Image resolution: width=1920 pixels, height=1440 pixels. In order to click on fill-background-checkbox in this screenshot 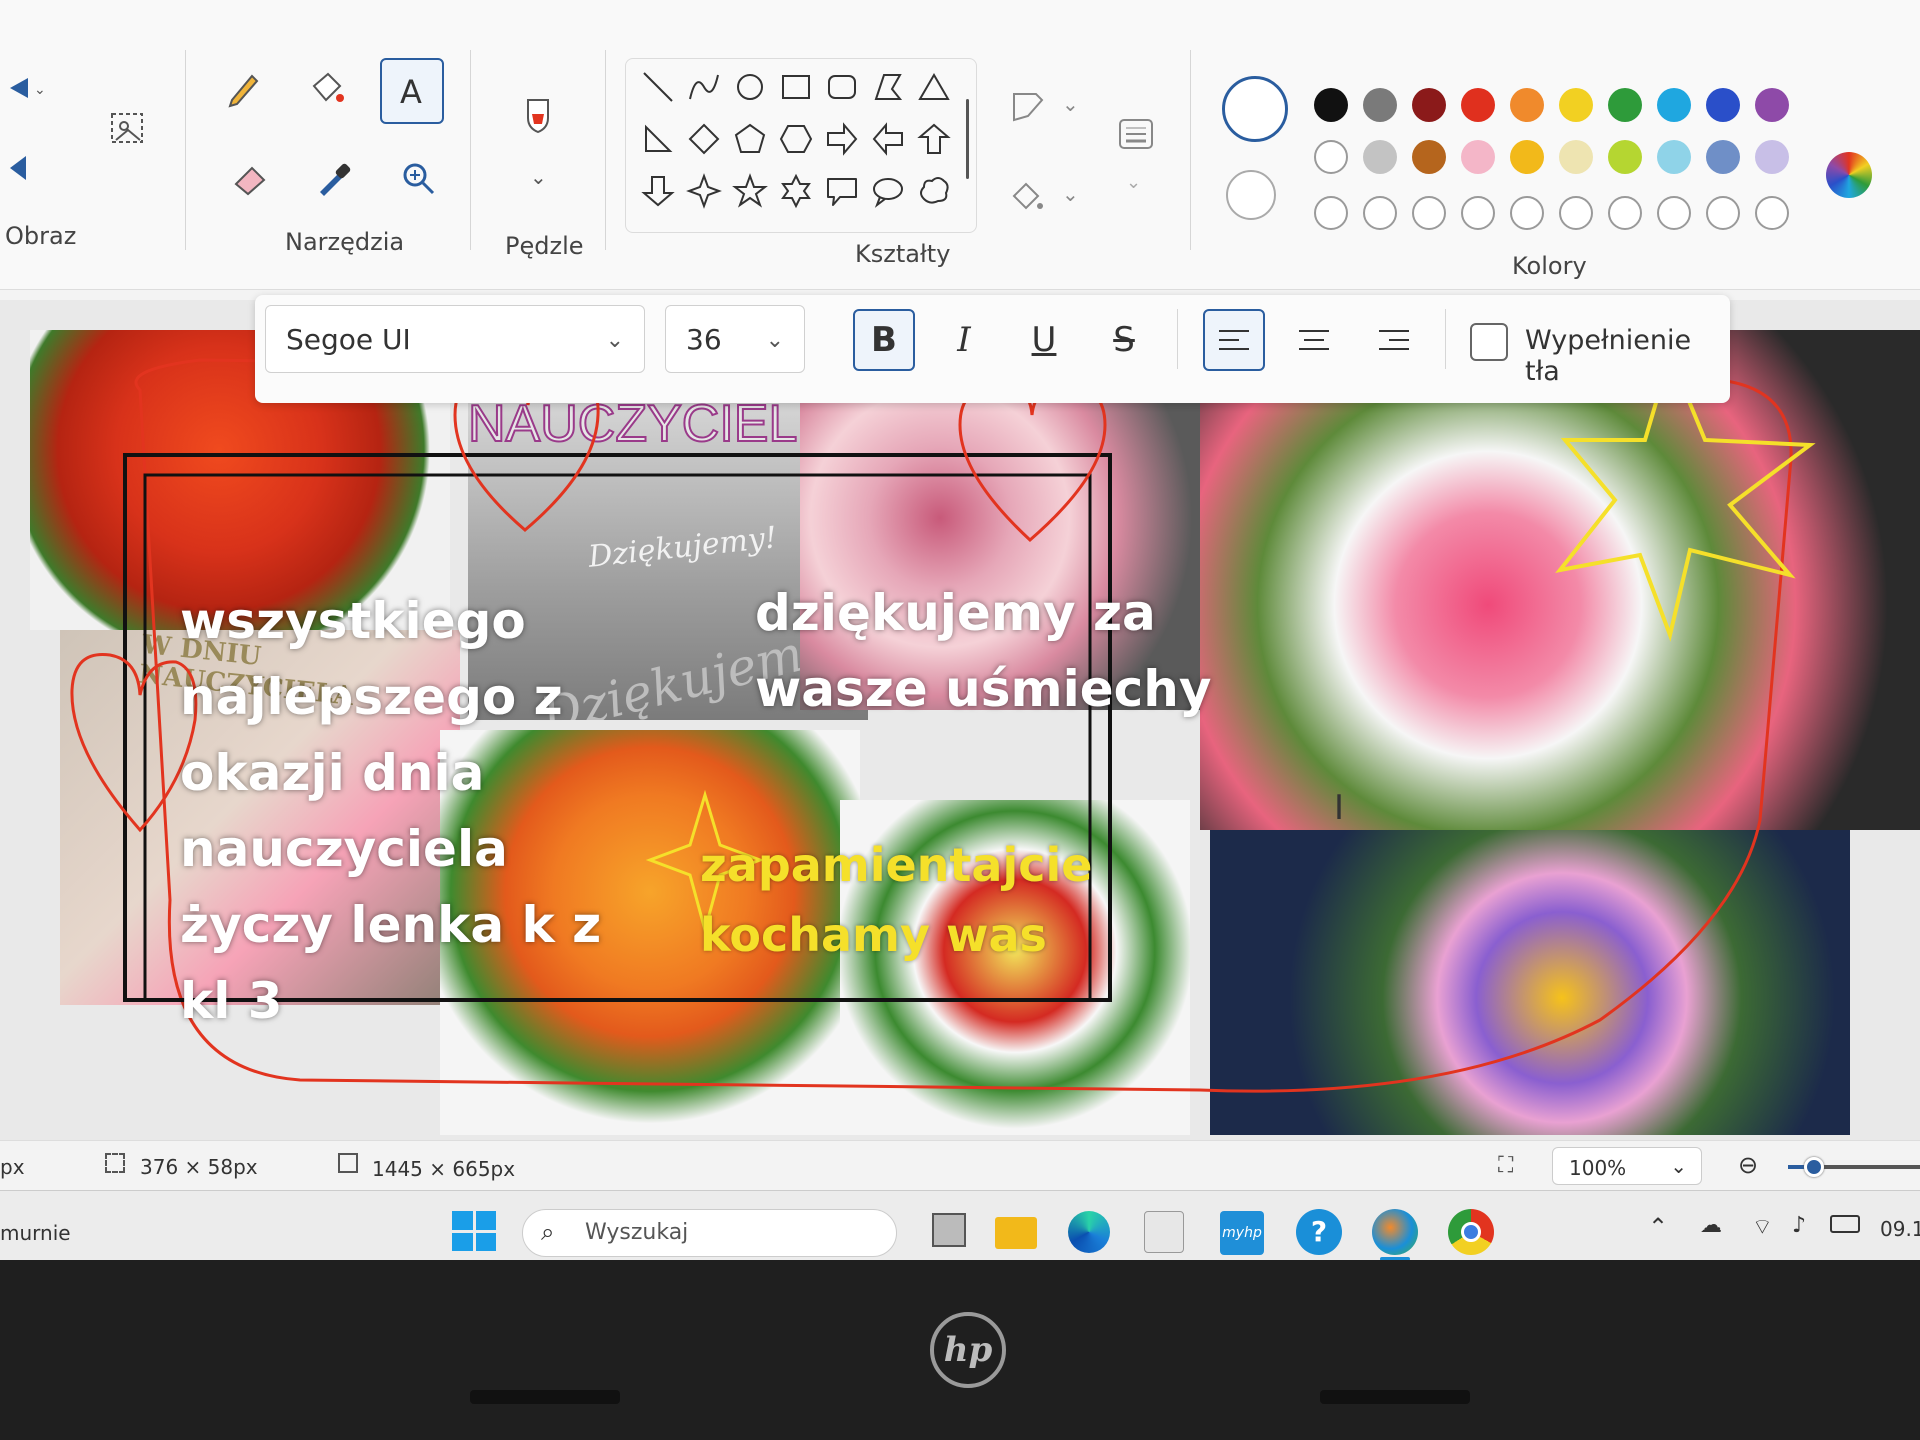, I will do `click(1489, 342)`.